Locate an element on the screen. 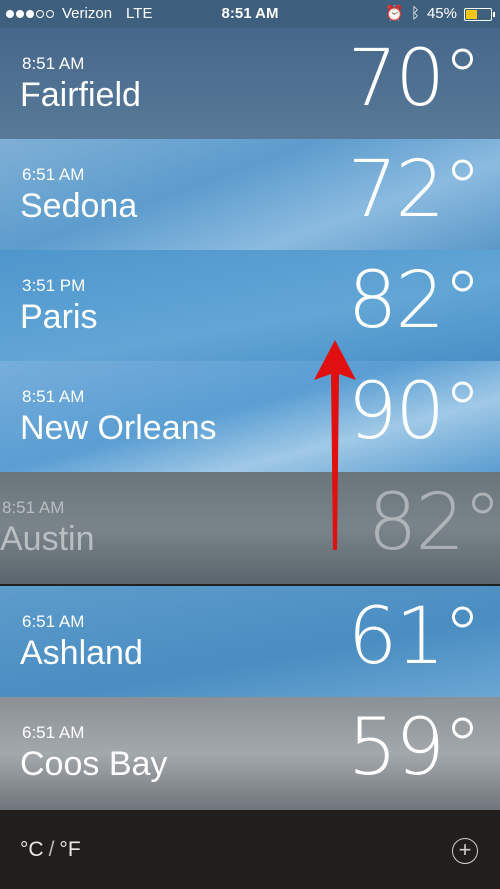 The width and height of the screenshot is (500, 889). battery-percent: 45% is located at coordinates (441, 13).